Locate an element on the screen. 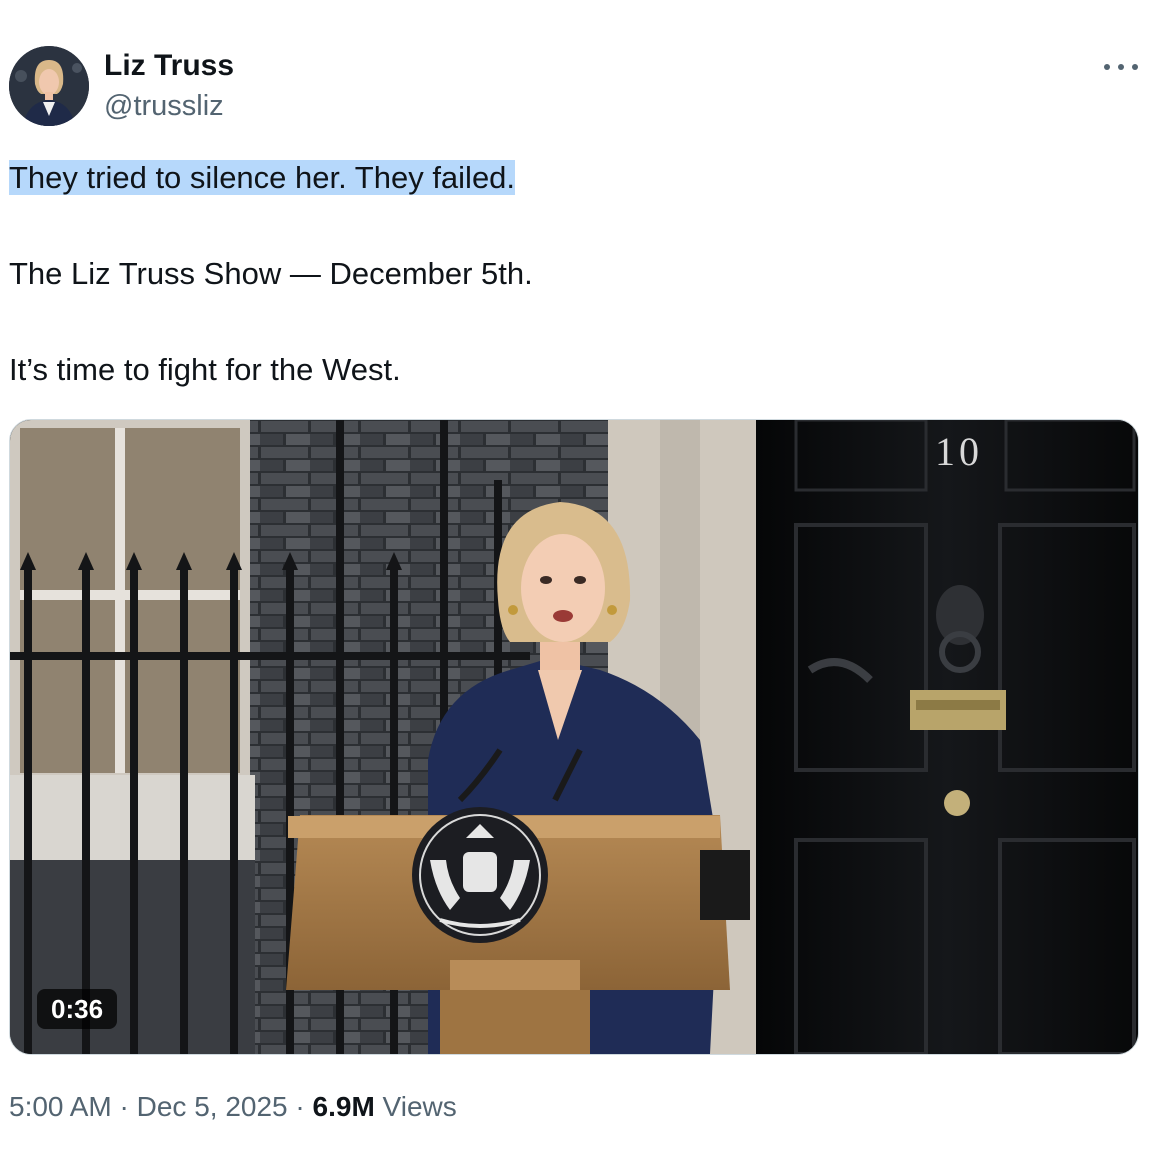 This screenshot has height=1160, width=1166. video-duration-badge: 0:36 is located at coordinates (77, 1009).